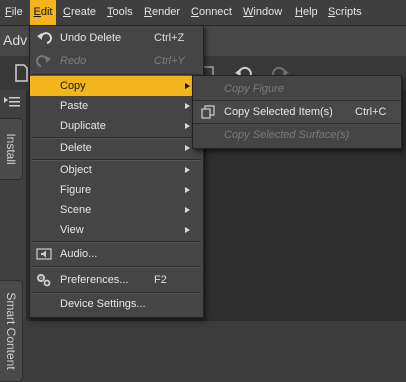 The image size is (406, 382). I want to click on new-file-icon, so click(21, 73).